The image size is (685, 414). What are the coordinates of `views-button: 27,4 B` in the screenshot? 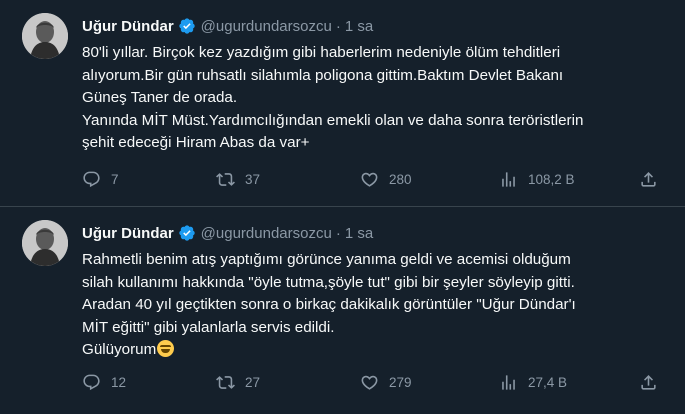 It's located at (533, 382).